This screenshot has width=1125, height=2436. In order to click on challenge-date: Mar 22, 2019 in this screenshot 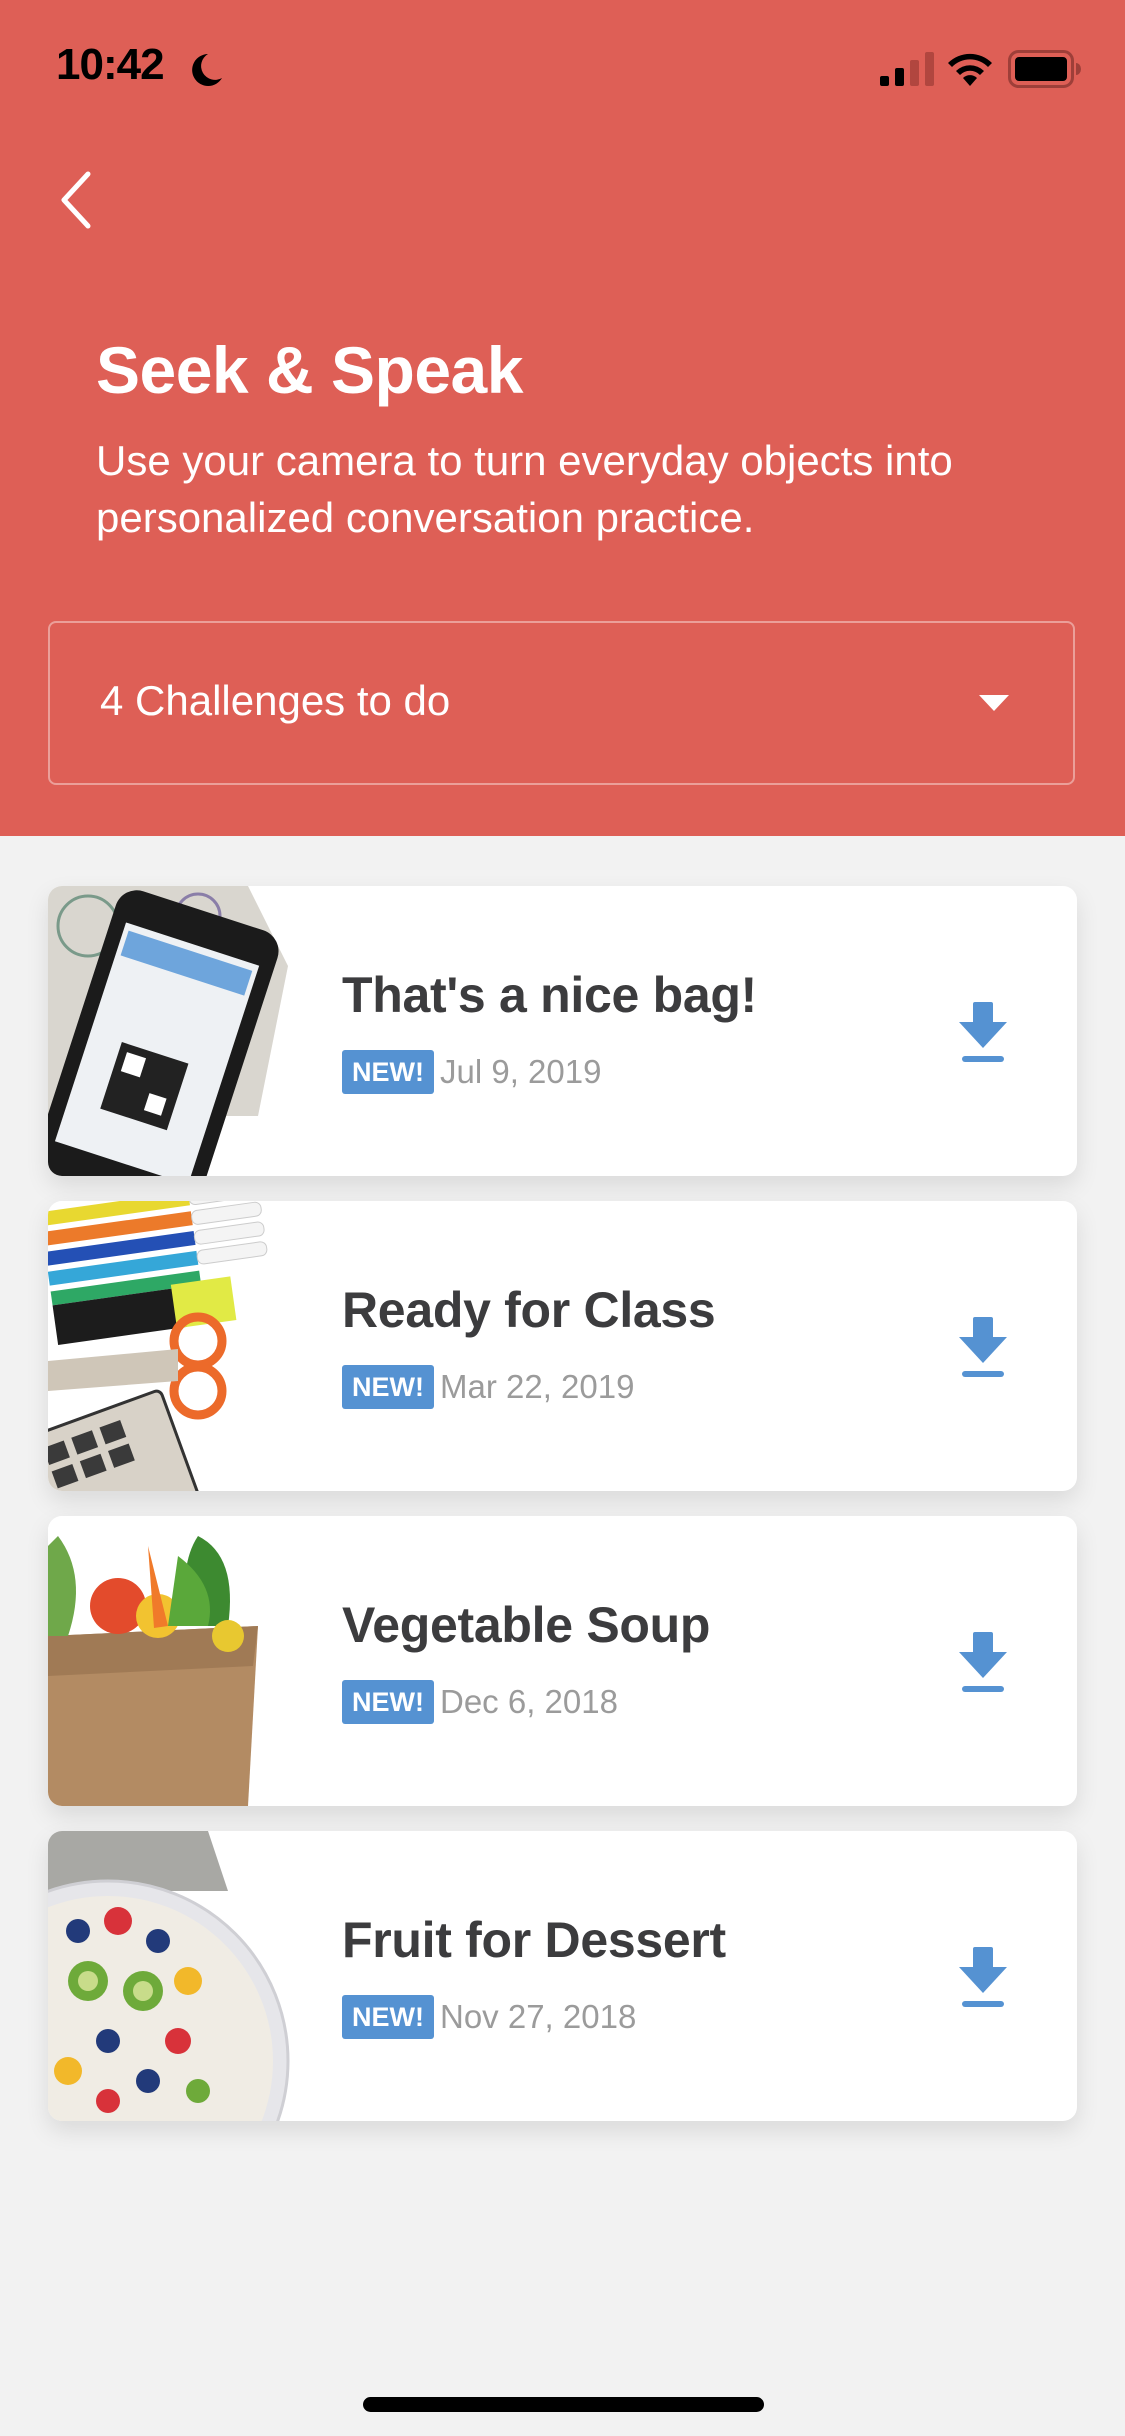, I will do `click(537, 1386)`.